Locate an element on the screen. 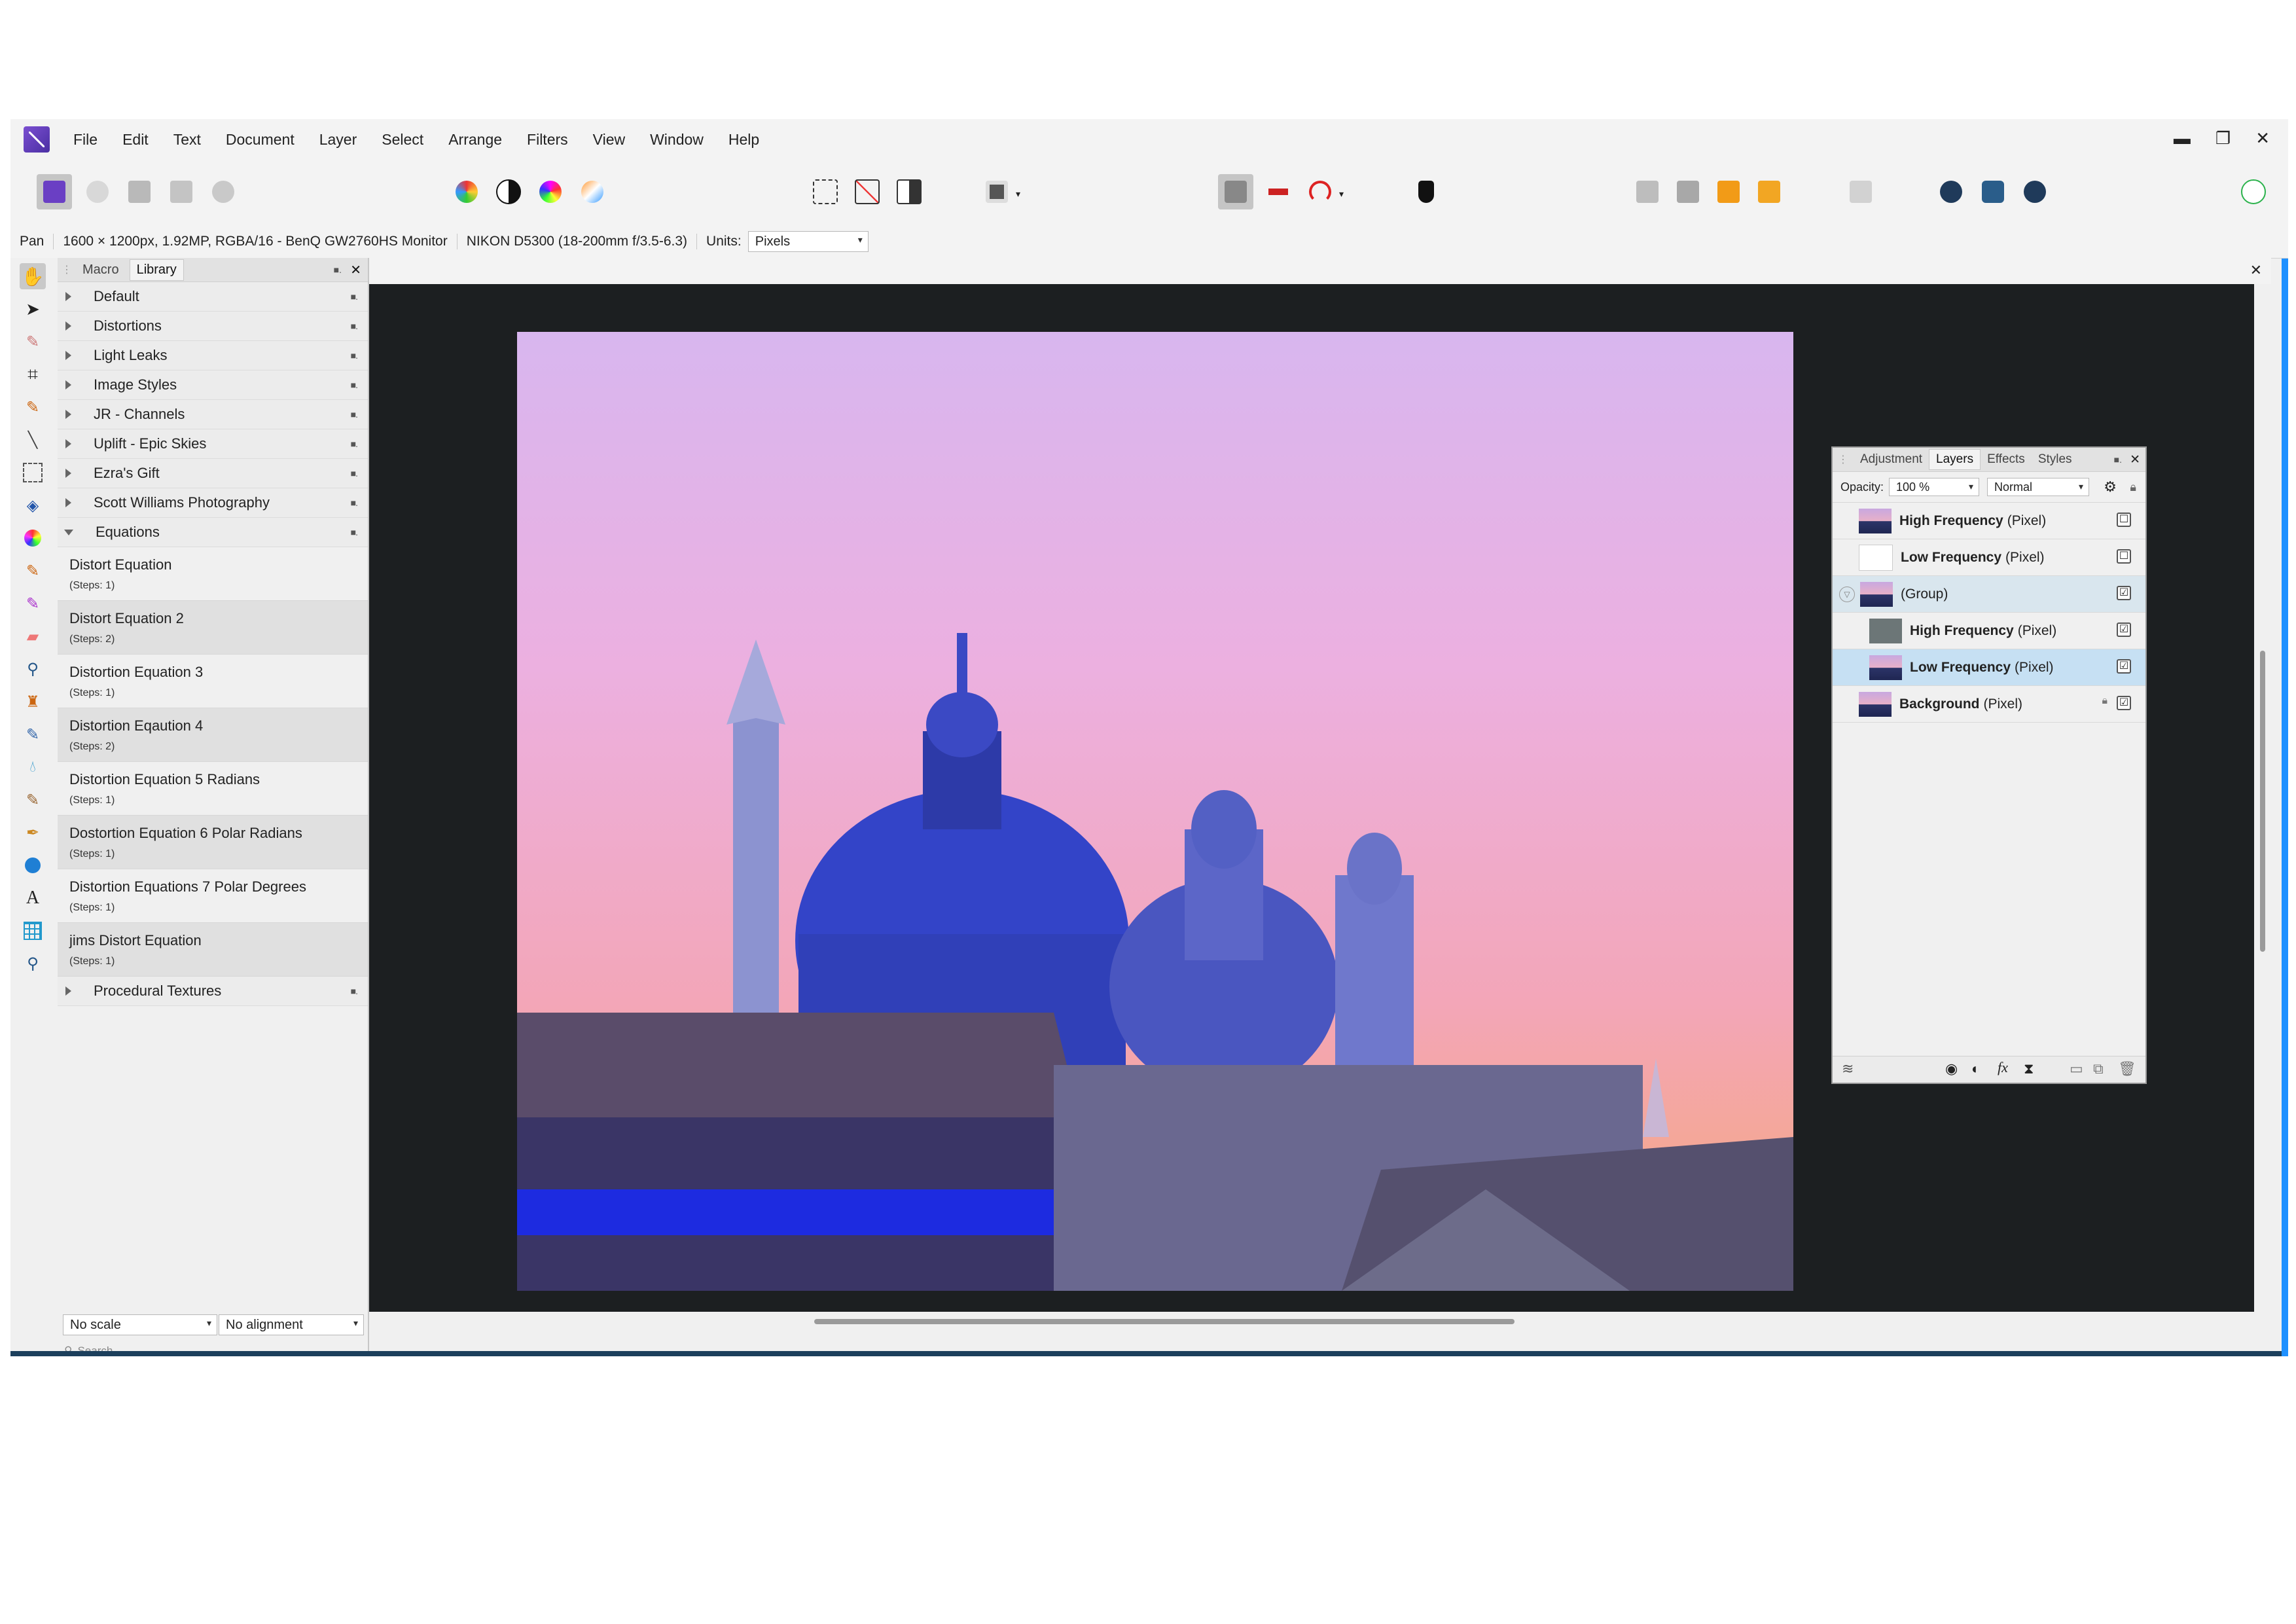  library-category: Uplift - Epic Skies ■. is located at coordinates (213, 444).